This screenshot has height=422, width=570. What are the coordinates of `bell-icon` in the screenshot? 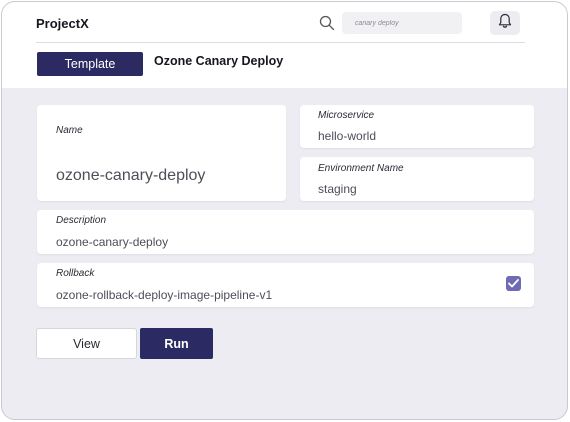 It's located at (505, 23).